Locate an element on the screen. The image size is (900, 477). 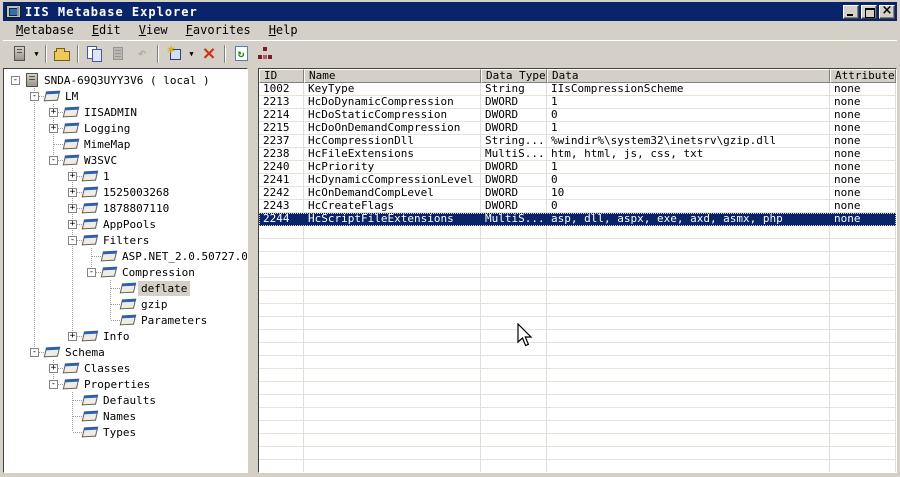
tree-item-classes: + Classes is located at coordinates (126, 368).